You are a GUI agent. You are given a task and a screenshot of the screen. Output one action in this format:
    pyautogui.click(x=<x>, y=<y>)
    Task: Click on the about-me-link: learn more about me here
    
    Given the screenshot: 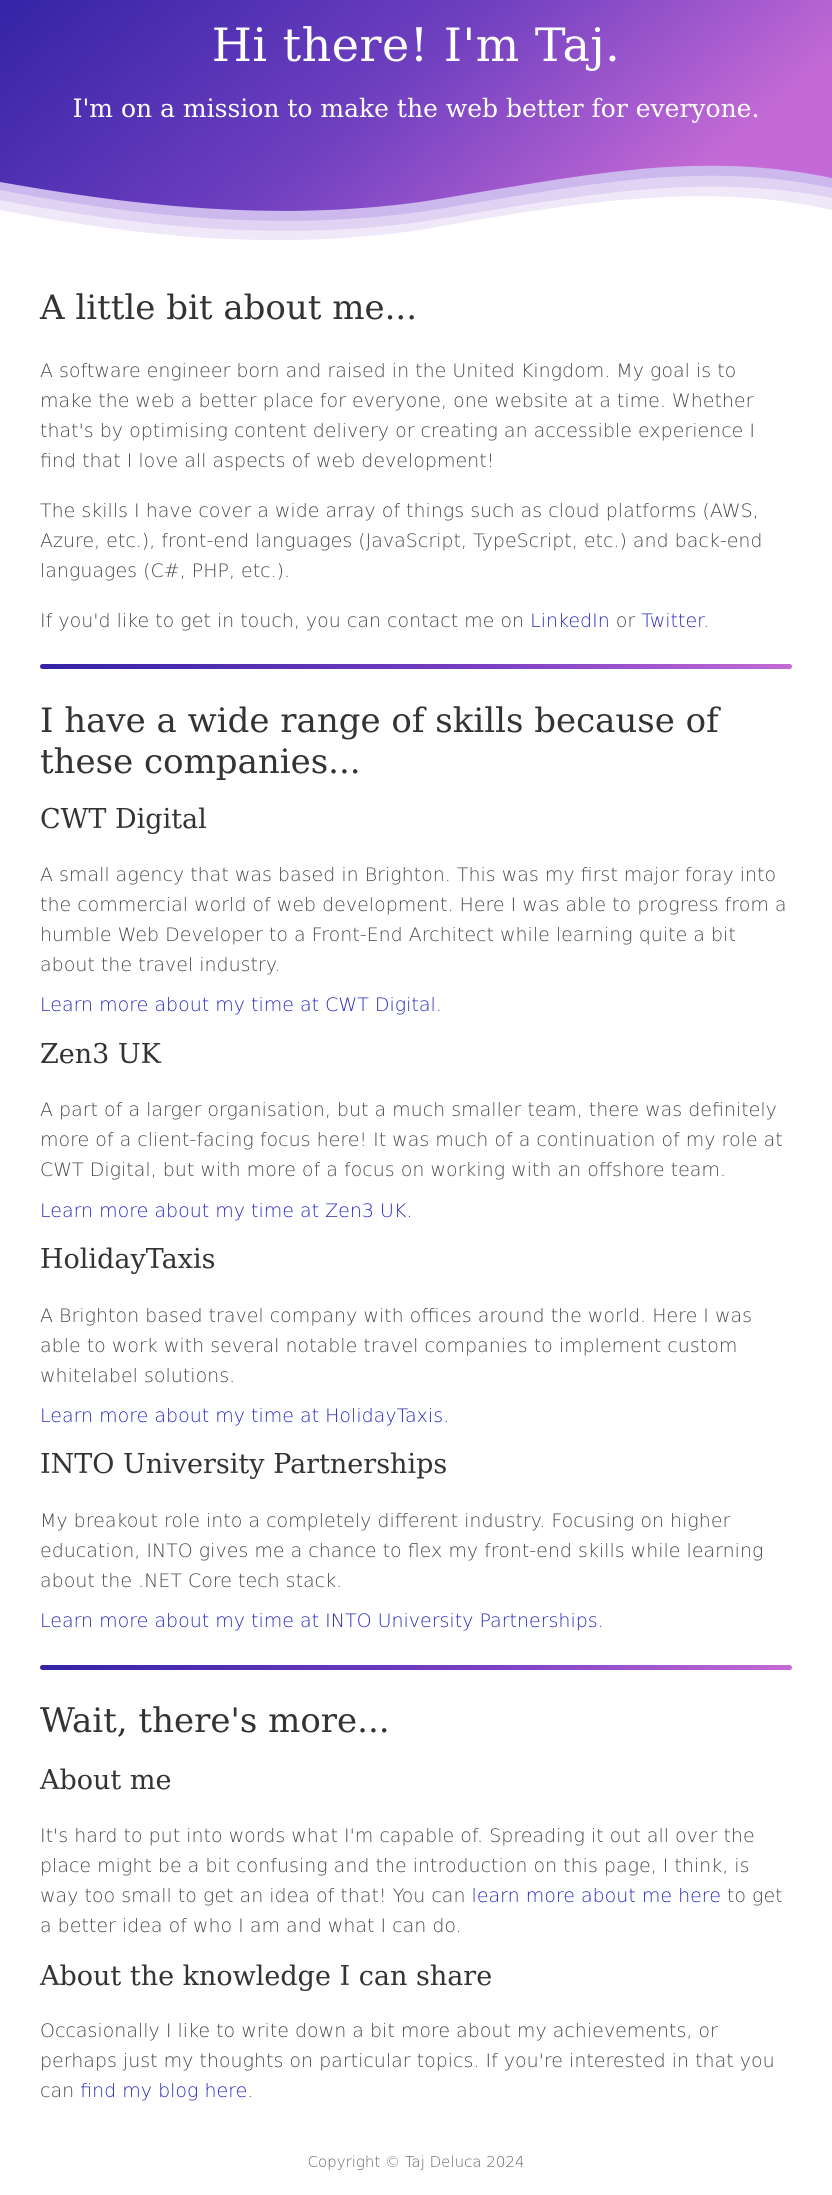 What is the action you would take?
    pyautogui.click(x=596, y=1896)
    